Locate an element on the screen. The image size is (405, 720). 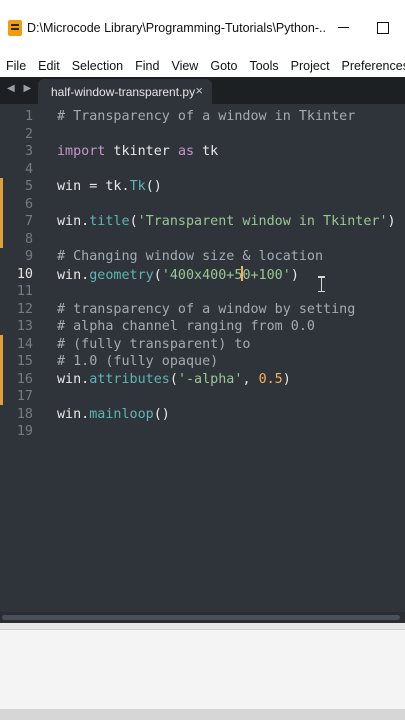
code-line: 4 is located at coordinates (202, 170).